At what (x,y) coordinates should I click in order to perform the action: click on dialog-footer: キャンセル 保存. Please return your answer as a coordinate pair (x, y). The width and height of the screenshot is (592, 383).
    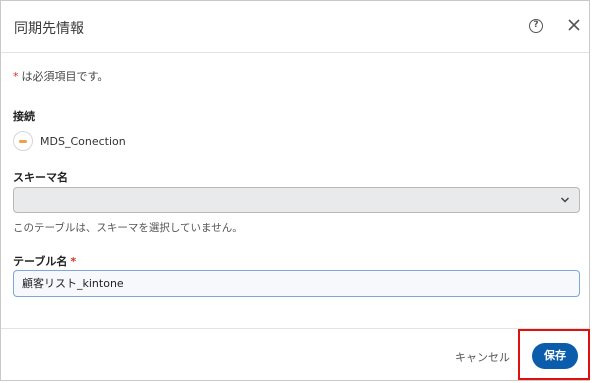
    Looking at the image, I should click on (295, 355).